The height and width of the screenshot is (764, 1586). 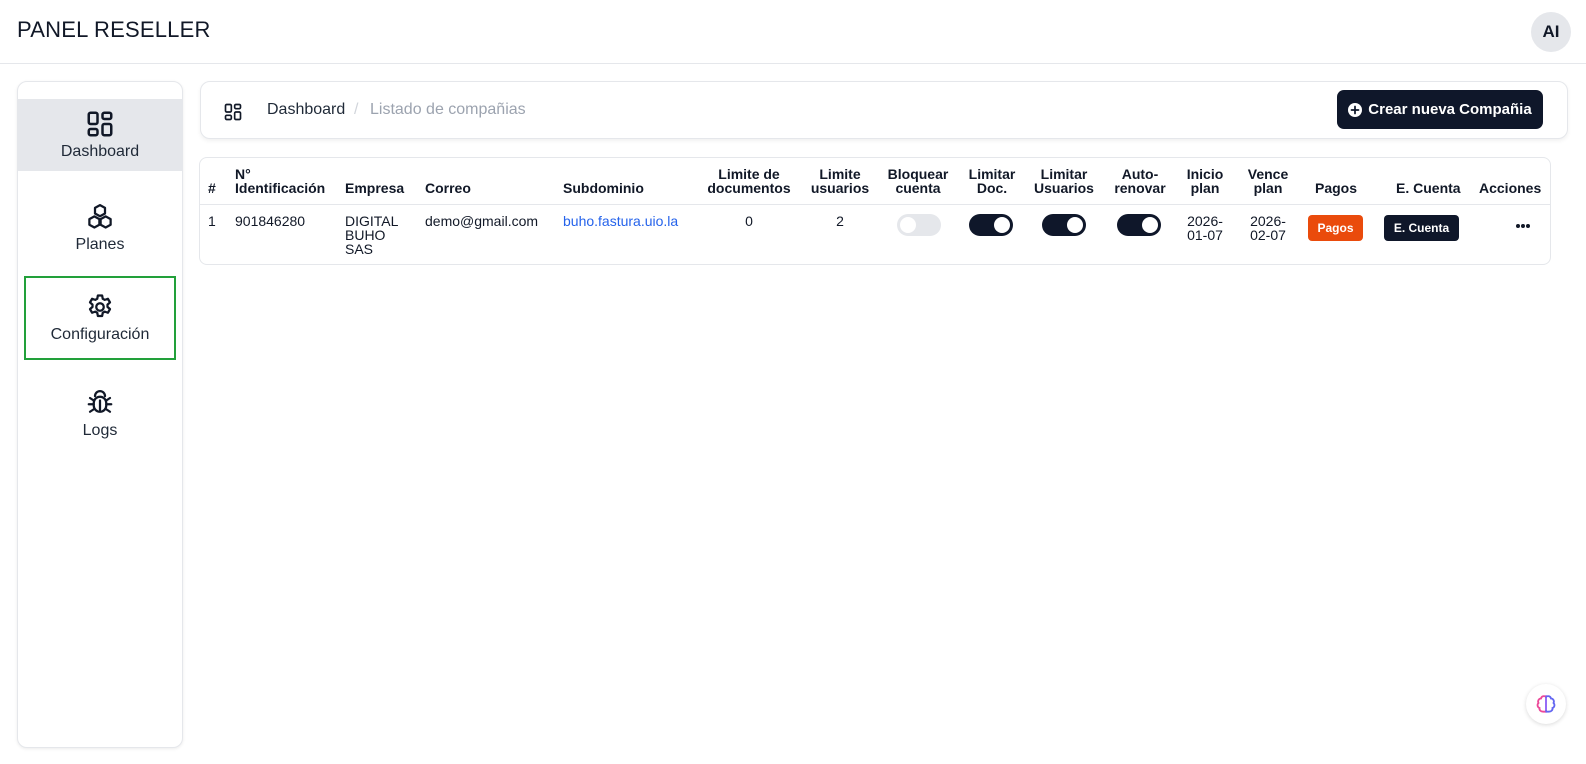 What do you see at coordinates (1551, 32) in the screenshot?
I see `user-avatar: AI` at bounding box center [1551, 32].